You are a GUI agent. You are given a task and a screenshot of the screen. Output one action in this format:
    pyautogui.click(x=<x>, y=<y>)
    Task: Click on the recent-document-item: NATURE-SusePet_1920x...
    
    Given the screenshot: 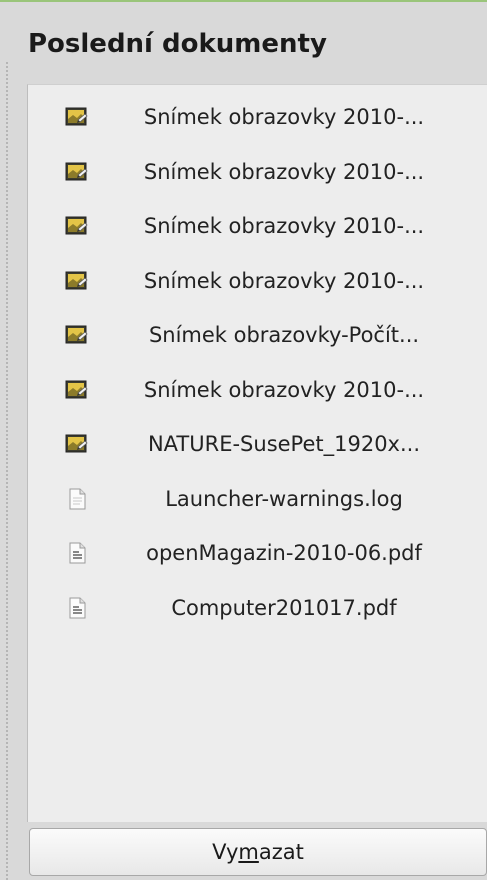 What is the action you would take?
    pyautogui.click(x=257, y=444)
    